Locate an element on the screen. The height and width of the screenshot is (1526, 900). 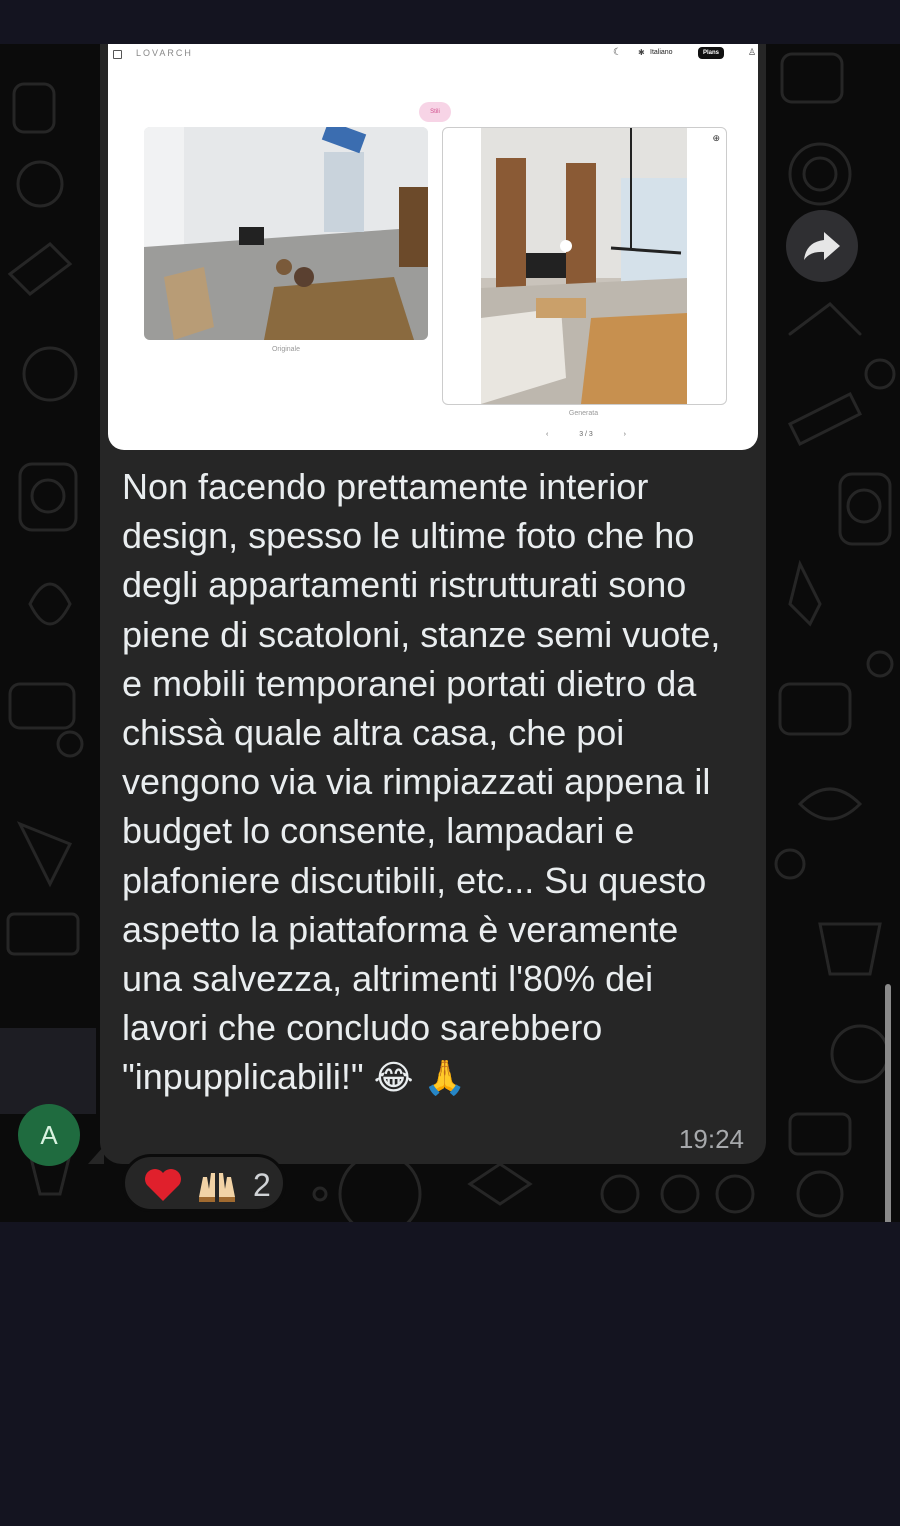
image-pager: ‹ 3 / 3 › is located at coordinates (586, 434).